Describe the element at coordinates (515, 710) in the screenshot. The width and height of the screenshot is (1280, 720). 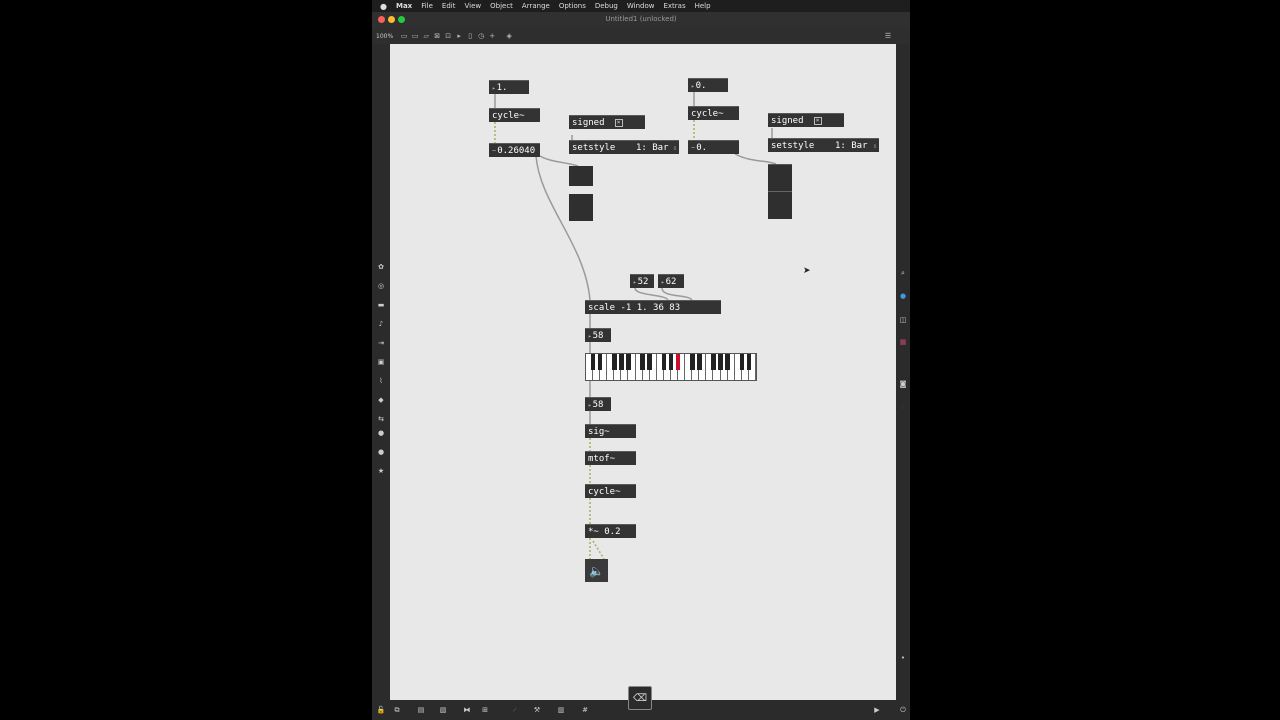
I see `check-icon: ✓` at that location.